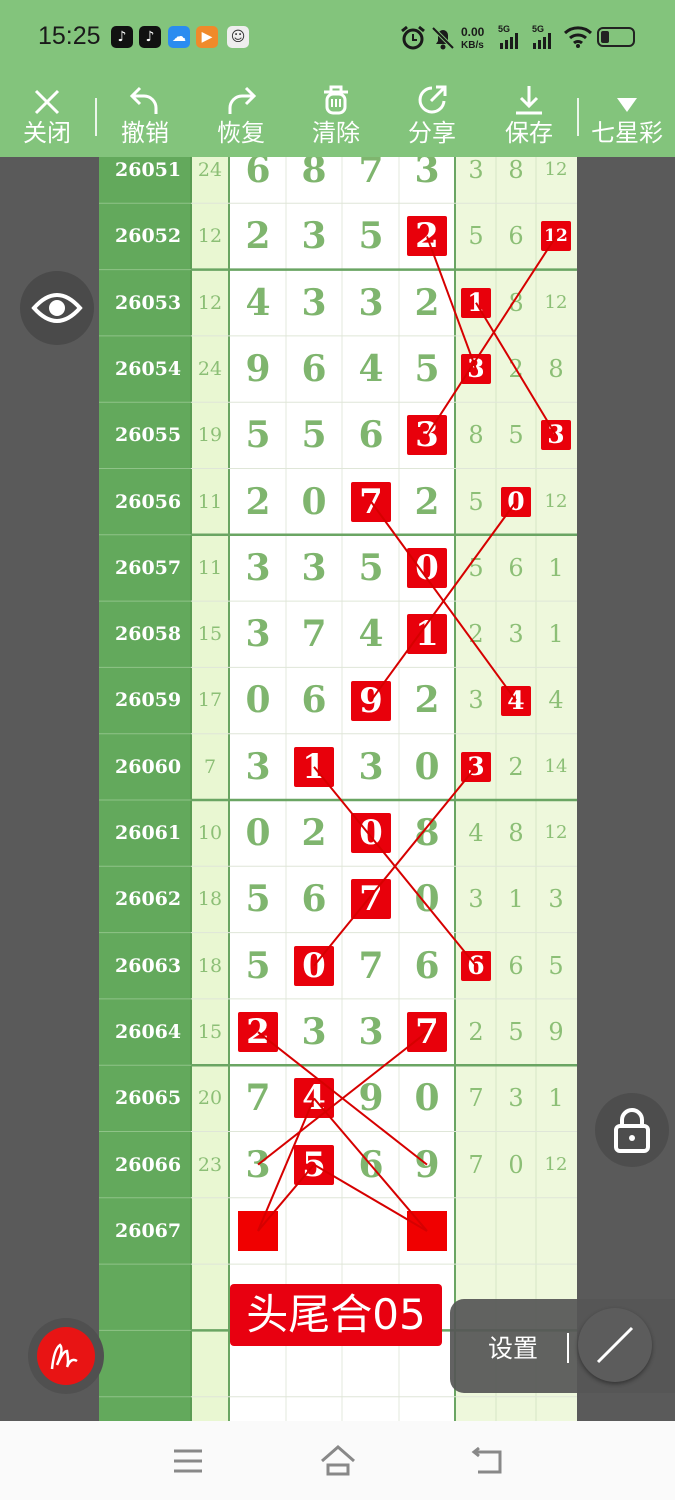 The width and height of the screenshot is (675, 1500). I want to click on close-label: 关闭, so click(47, 133).